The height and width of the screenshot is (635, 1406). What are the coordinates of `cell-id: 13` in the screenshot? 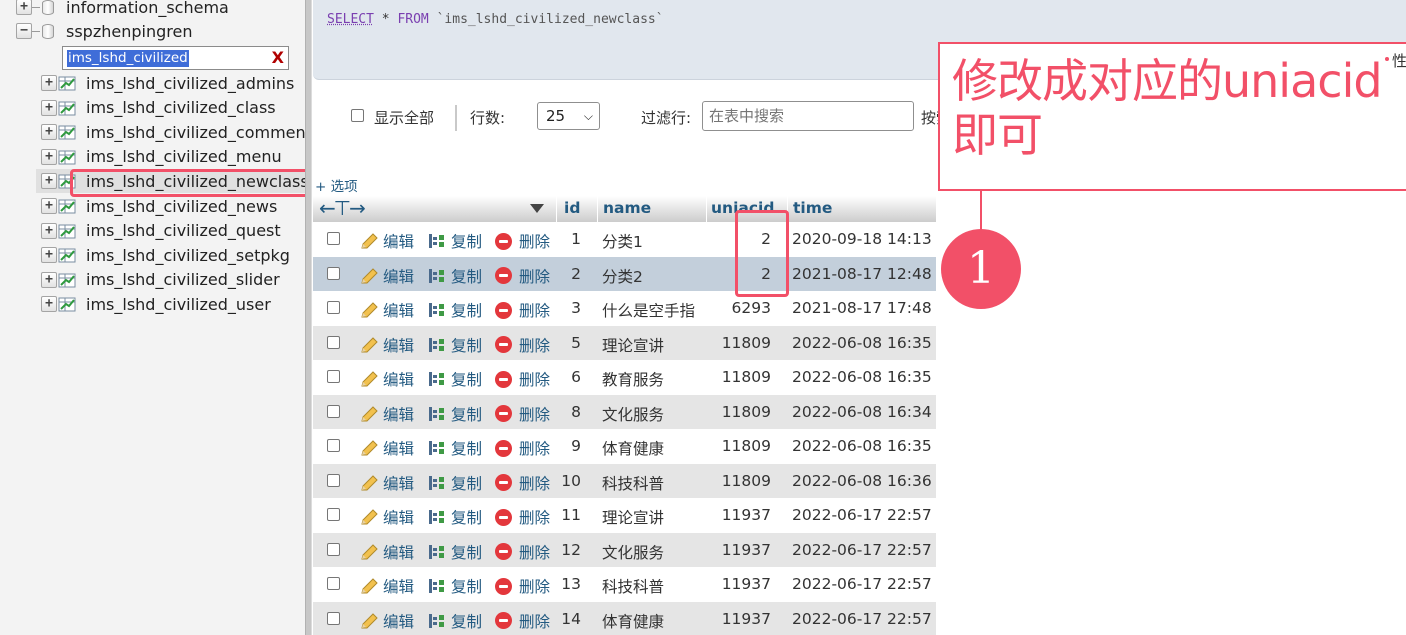 It's located at (568, 584).